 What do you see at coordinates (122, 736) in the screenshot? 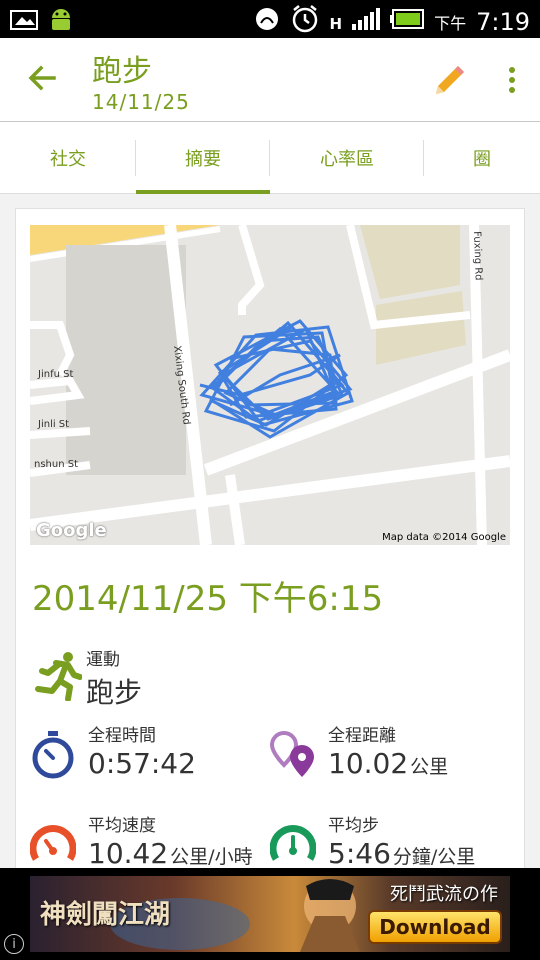
I see `duration-label: 全程時間` at bounding box center [122, 736].